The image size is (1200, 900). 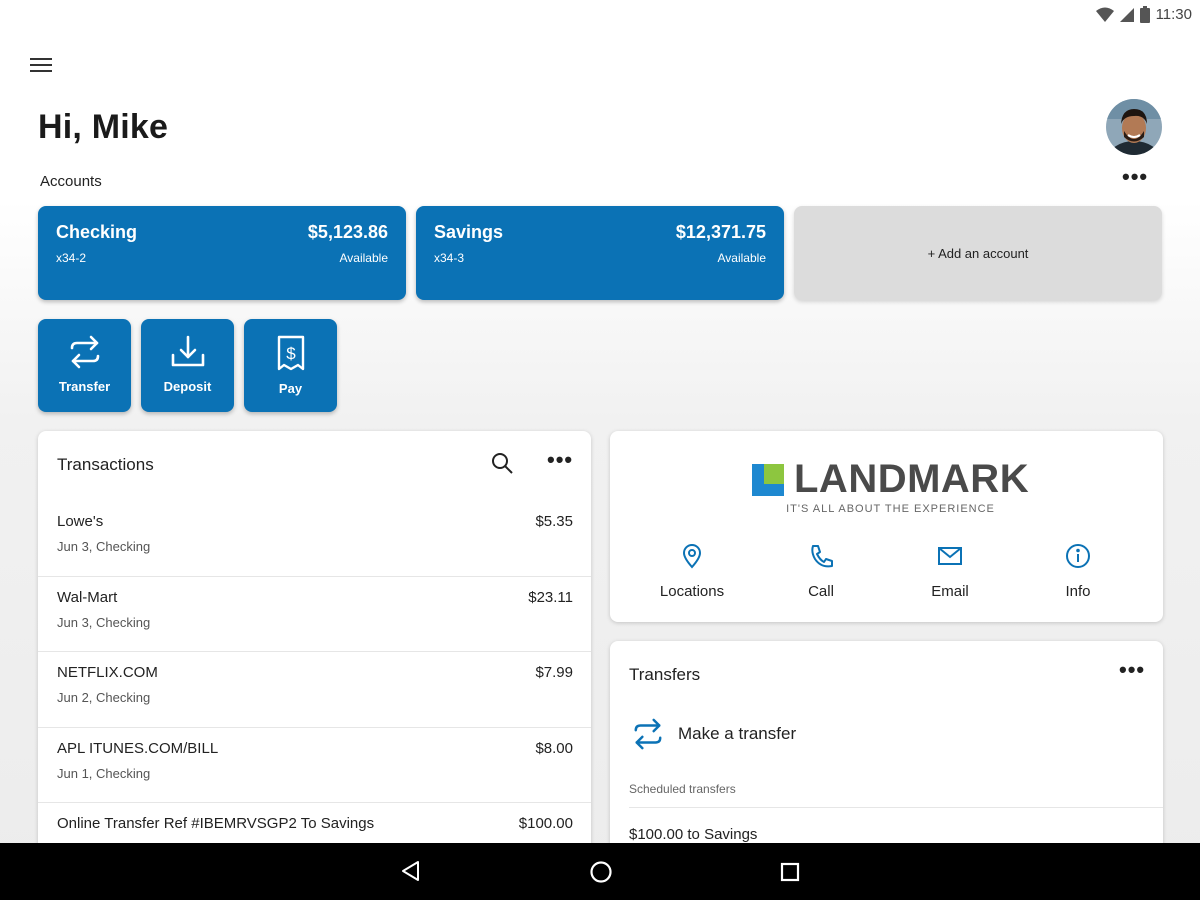 What do you see at coordinates (1078, 571) in the screenshot?
I see `info-button: Info` at bounding box center [1078, 571].